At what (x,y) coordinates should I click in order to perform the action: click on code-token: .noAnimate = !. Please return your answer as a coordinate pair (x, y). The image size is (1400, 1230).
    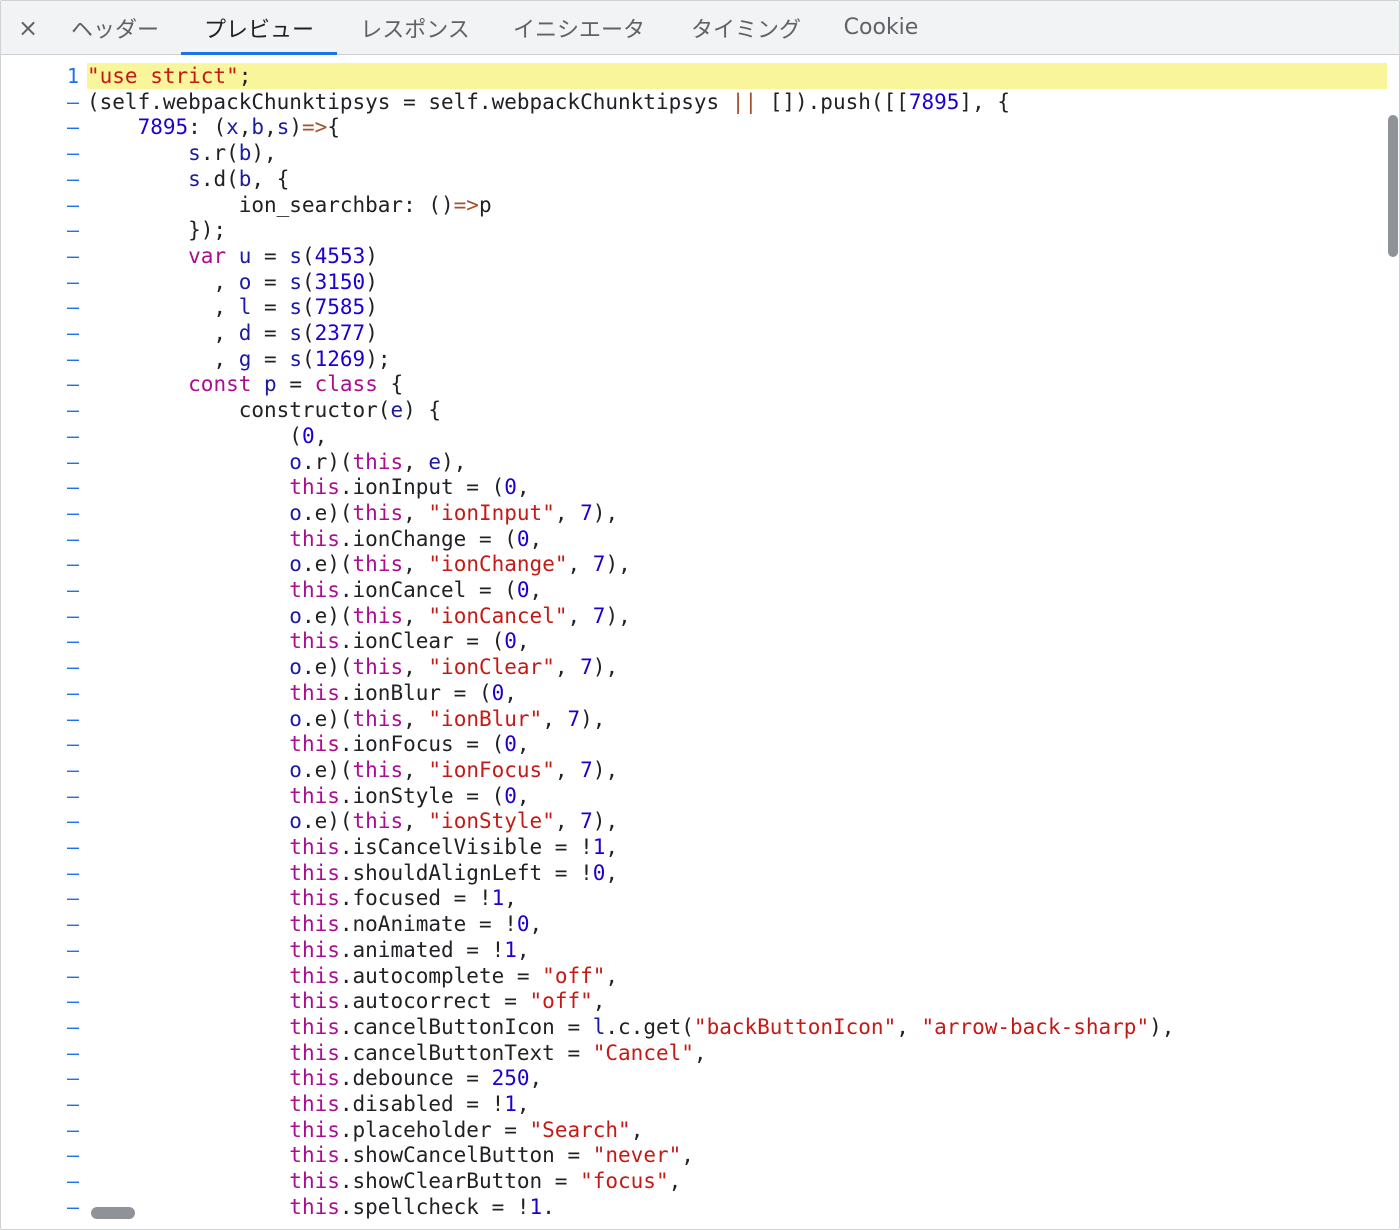
    Looking at the image, I should click on (428, 924).